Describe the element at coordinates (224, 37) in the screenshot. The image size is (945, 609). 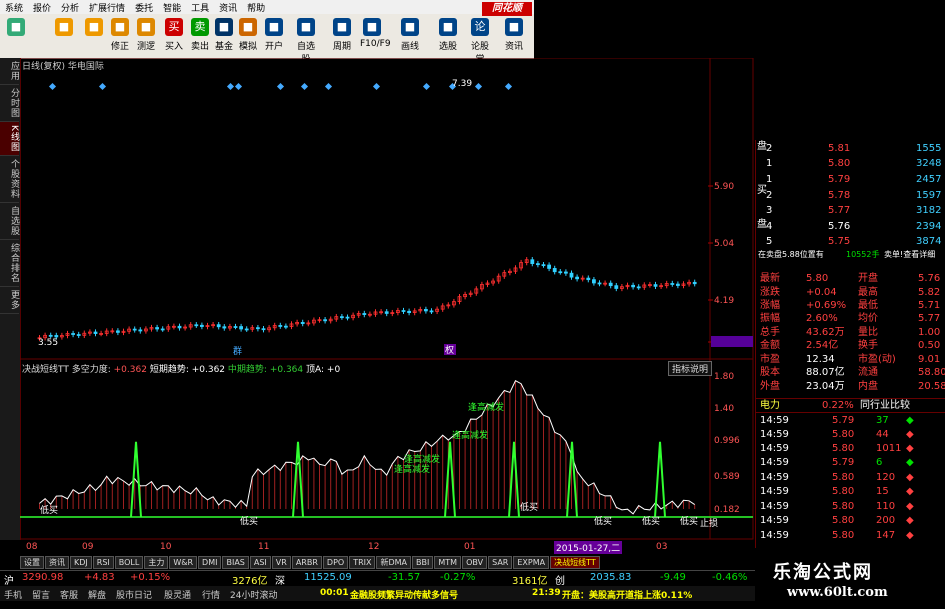
I see `toolbar-btn-7: ■ 基金` at that location.